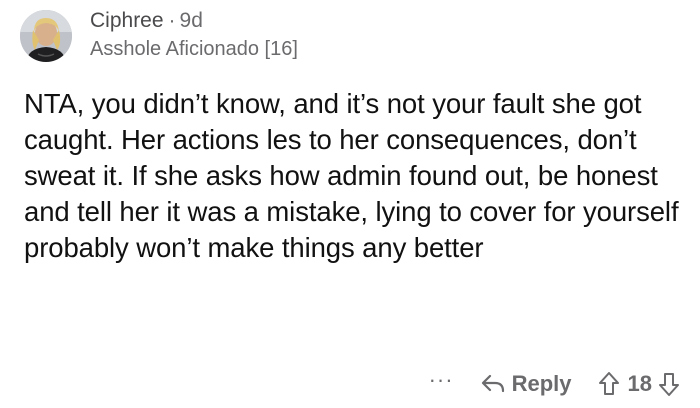 The height and width of the screenshot is (408, 700). I want to click on vote-controls: 18, so click(639, 384).